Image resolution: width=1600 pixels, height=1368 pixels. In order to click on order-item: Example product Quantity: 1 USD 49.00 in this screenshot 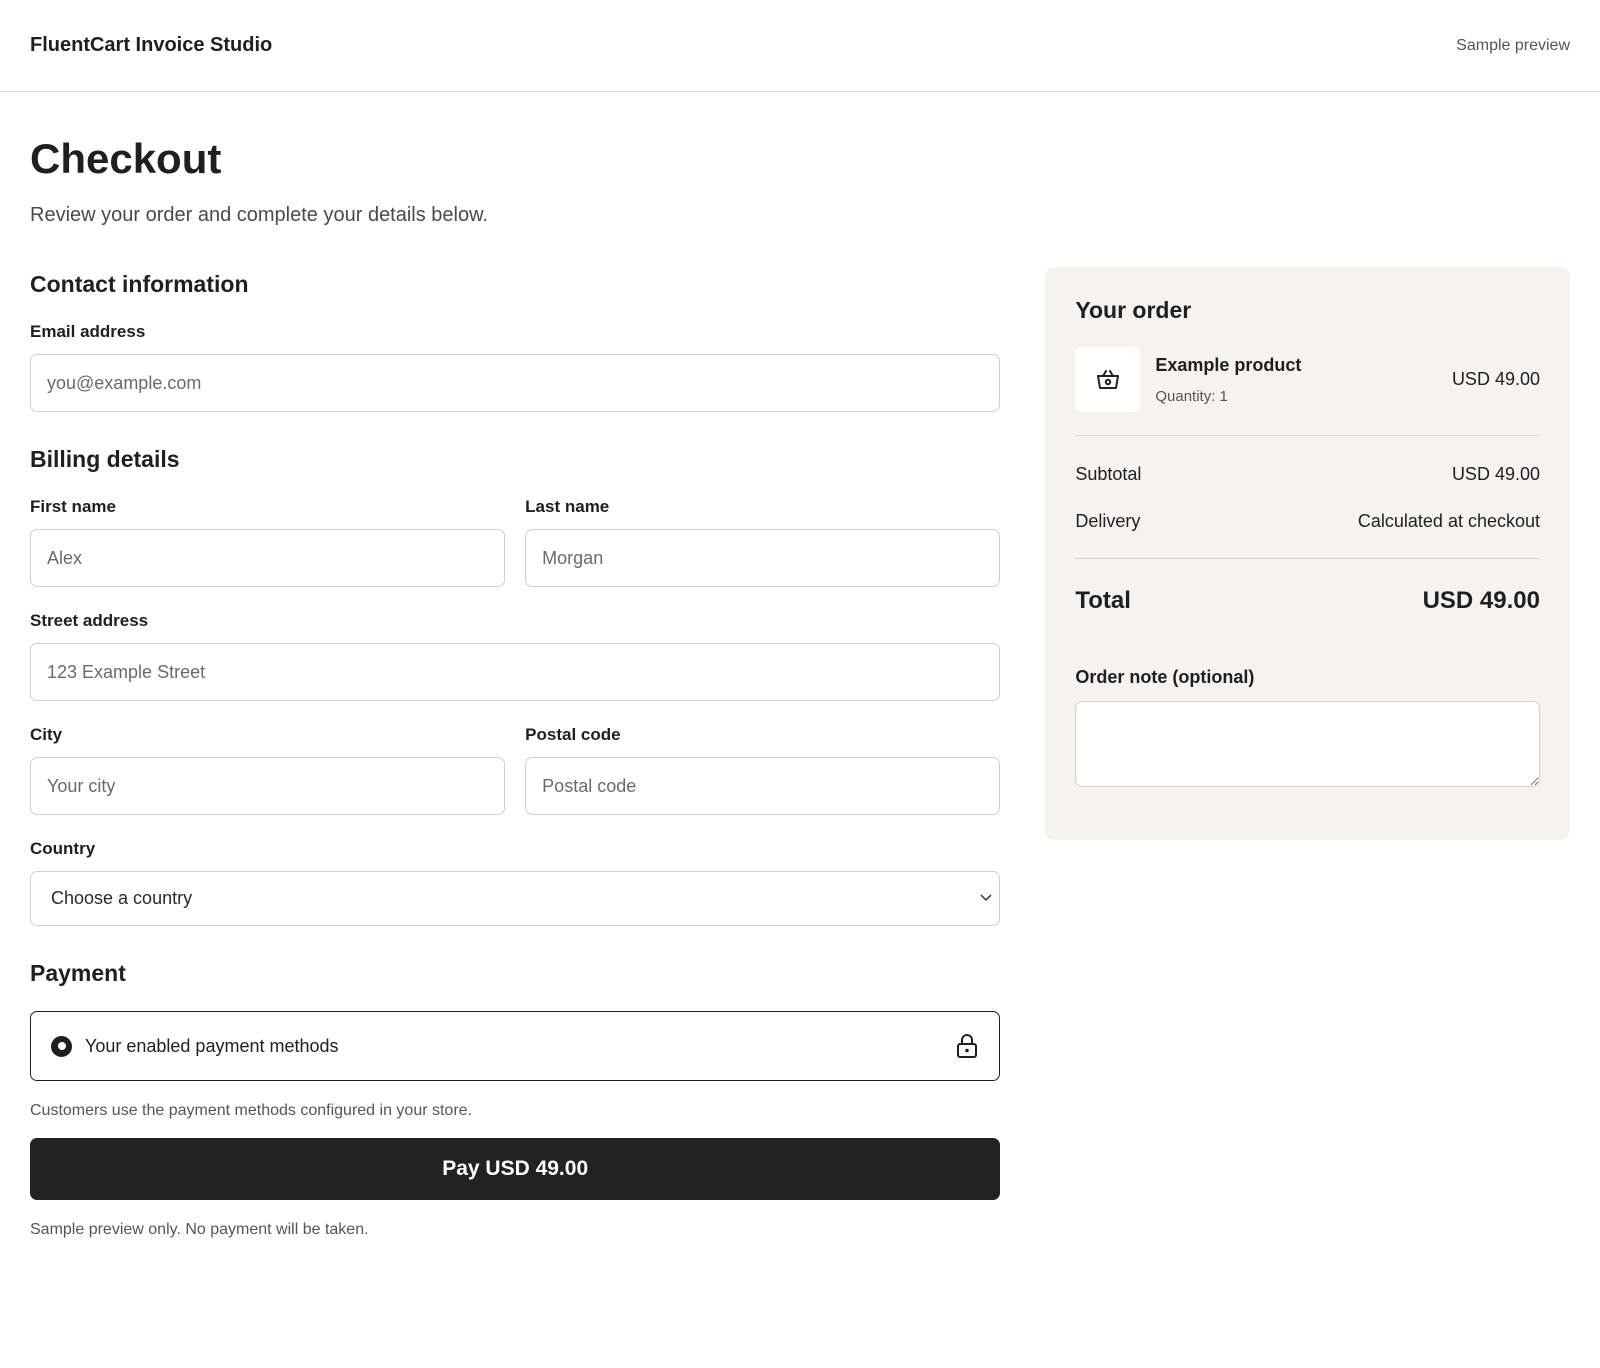, I will do `click(1307, 380)`.